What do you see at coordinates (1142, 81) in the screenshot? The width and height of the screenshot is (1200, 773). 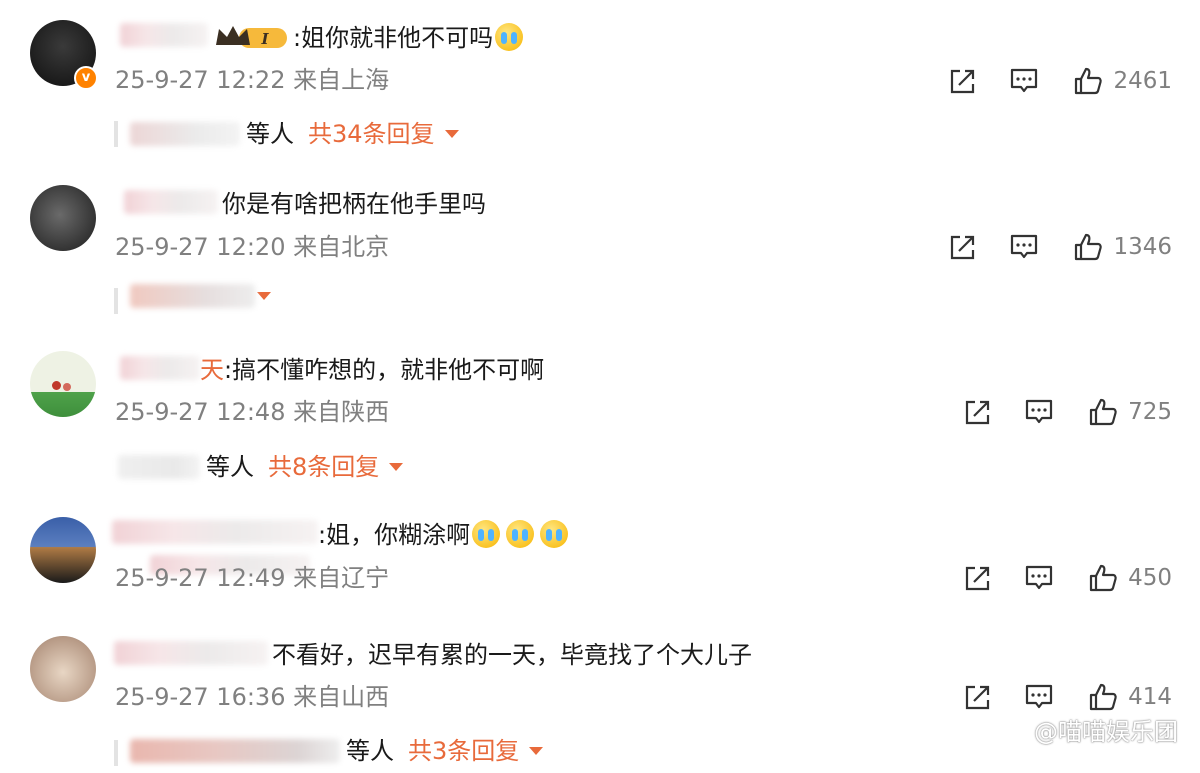 I see `like-count: 2461` at bounding box center [1142, 81].